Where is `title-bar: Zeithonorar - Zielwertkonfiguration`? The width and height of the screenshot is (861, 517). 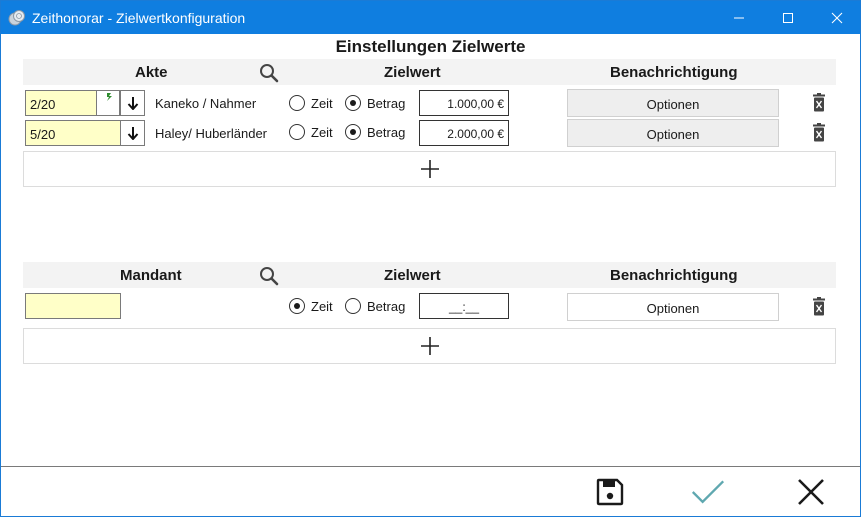
title-bar: Zeithonorar - Zielwertkonfiguration is located at coordinates (430, 17).